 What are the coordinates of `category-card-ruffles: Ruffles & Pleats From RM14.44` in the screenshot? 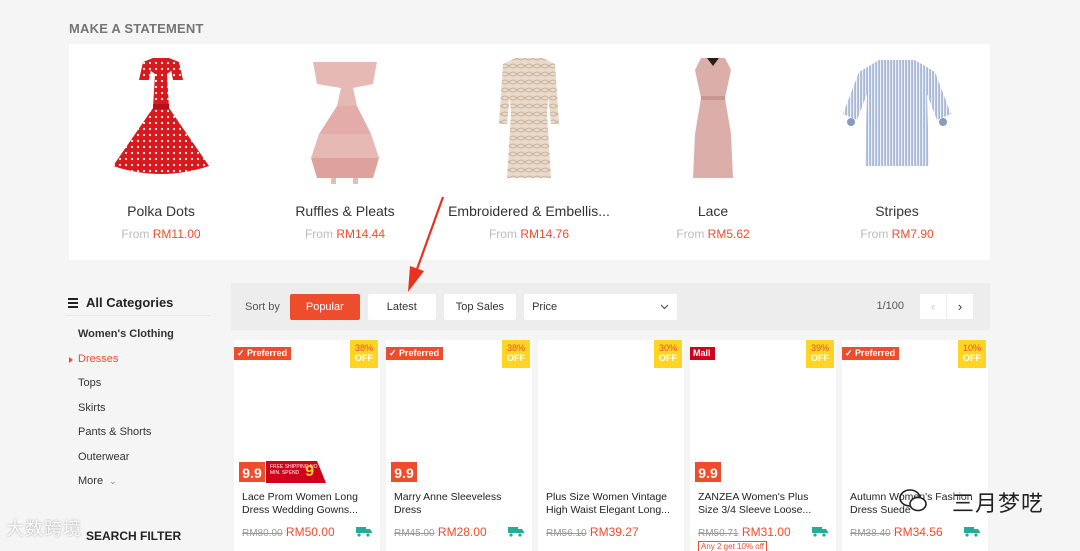 It's located at (345, 152).